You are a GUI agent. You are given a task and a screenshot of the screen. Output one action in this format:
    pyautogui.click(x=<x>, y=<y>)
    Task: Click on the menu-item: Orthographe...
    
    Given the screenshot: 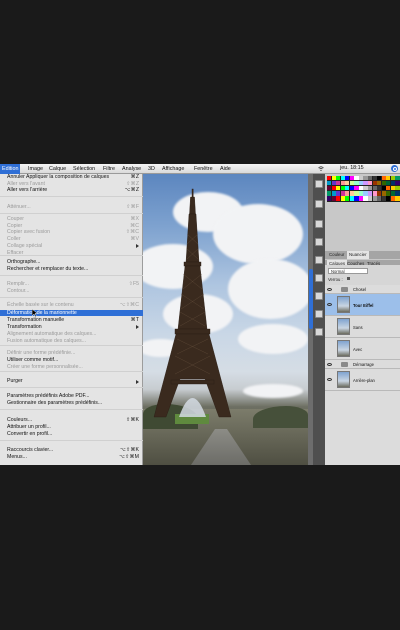 What is the action you would take?
    pyautogui.click(x=71, y=262)
    